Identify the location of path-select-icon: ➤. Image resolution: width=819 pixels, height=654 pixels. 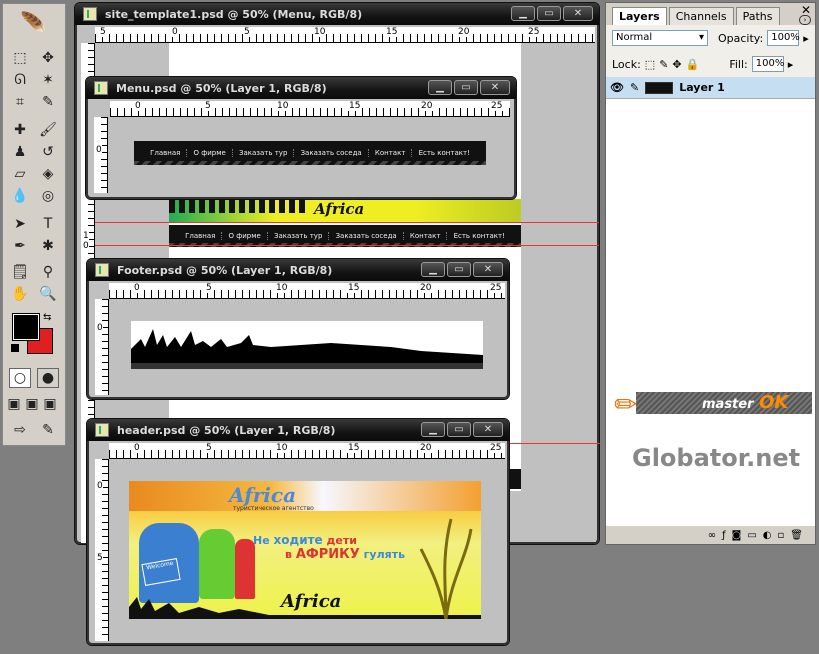
(20, 224).